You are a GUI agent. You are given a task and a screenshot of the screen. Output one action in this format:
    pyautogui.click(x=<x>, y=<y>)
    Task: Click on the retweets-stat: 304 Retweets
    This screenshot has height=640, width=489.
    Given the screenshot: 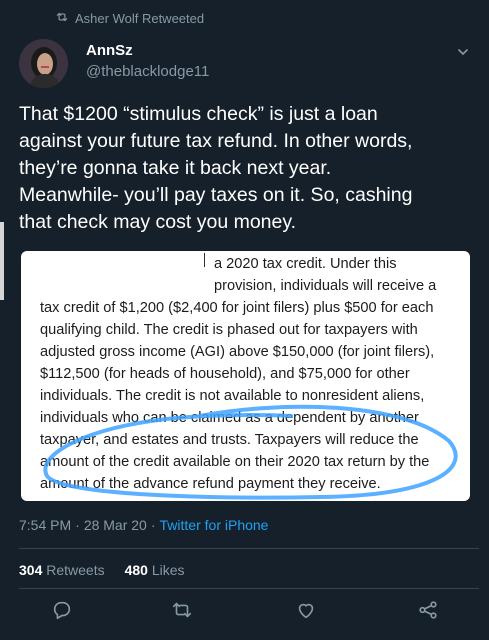 What is the action you would take?
    pyautogui.click(x=62, y=570)
    